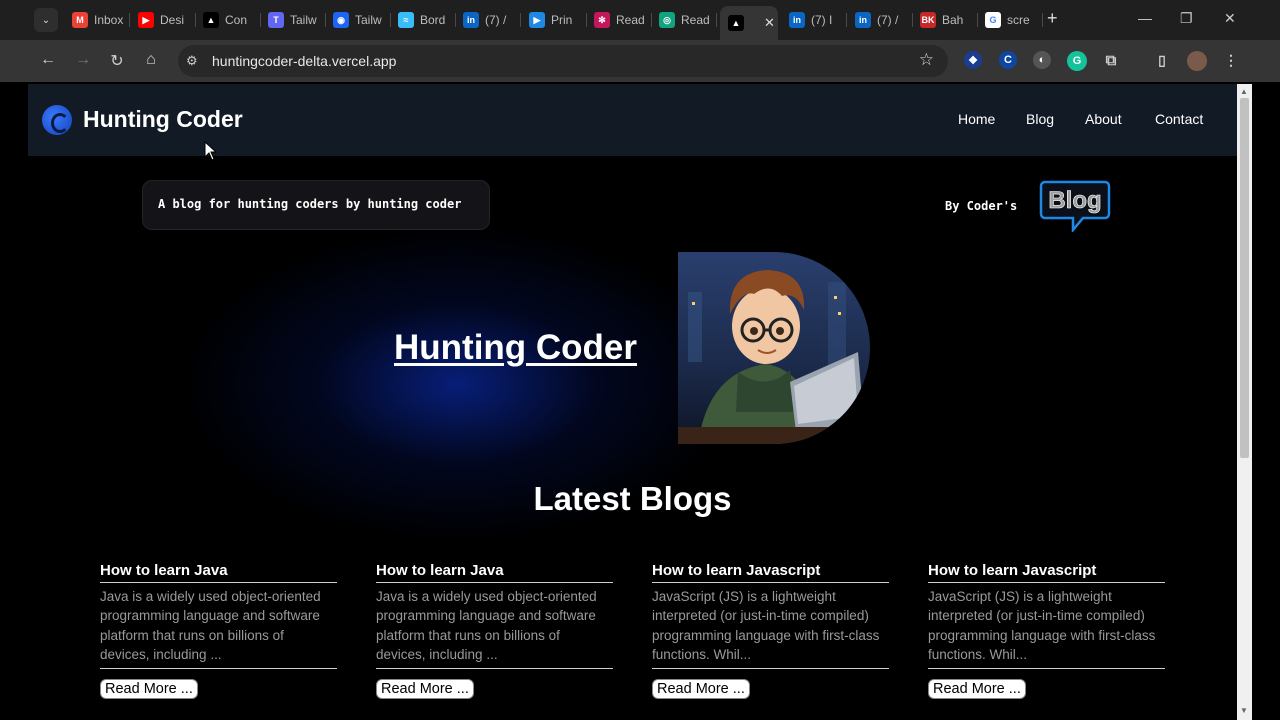  I want to click on new-tab-button: +, so click(1052, 18).